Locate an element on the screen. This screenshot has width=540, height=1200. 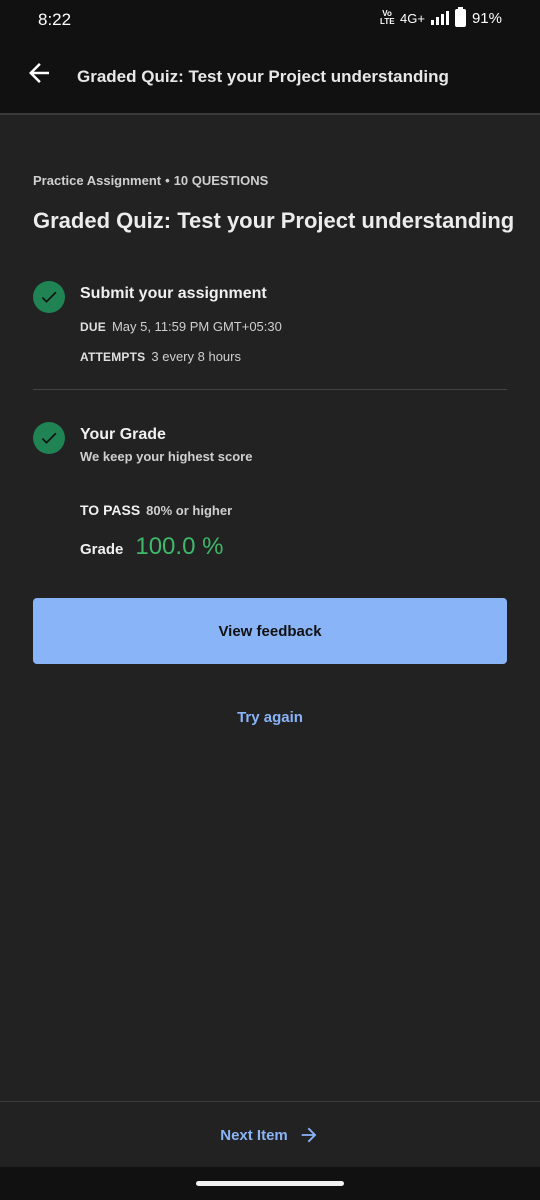
status-time: 8:22 is located at coordinates (55, 19).